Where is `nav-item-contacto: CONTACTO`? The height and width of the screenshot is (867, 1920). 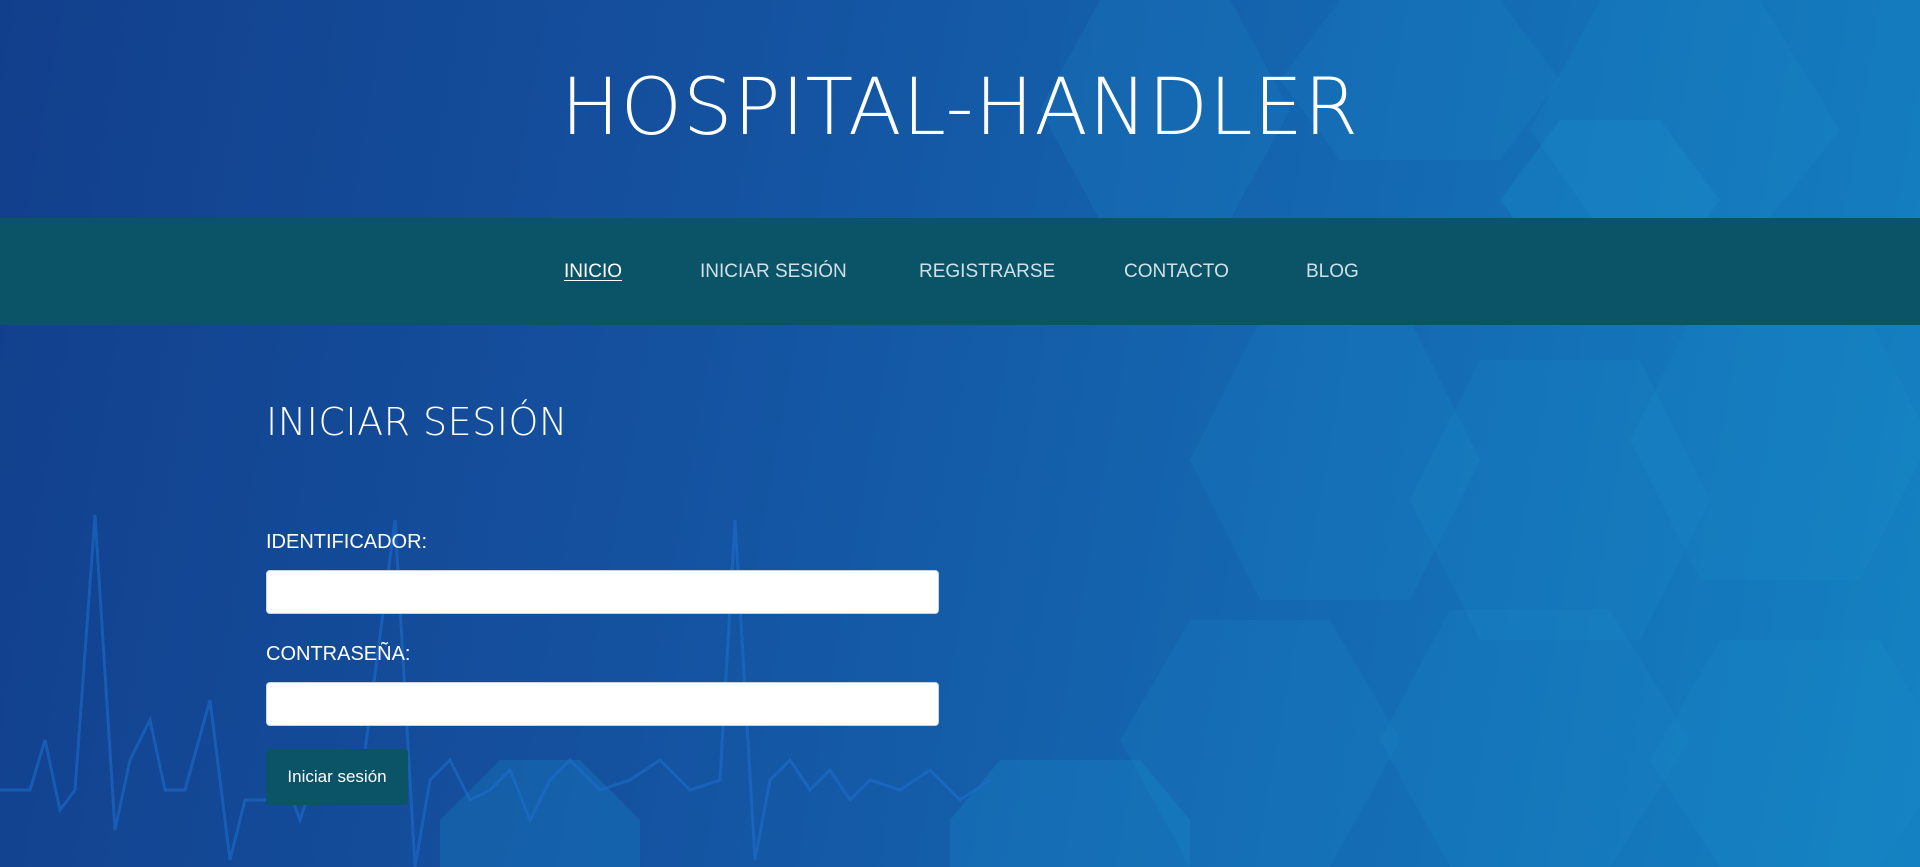 nav-item-contacto: CONTACTO is located at coordinates (1176, 271).